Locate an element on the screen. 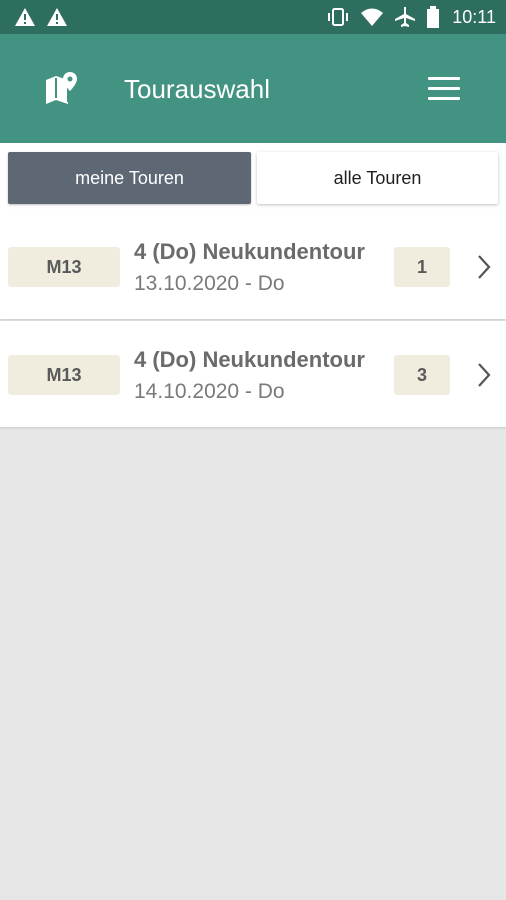  status-time: 10:11 is located at coordinates (474, 16).